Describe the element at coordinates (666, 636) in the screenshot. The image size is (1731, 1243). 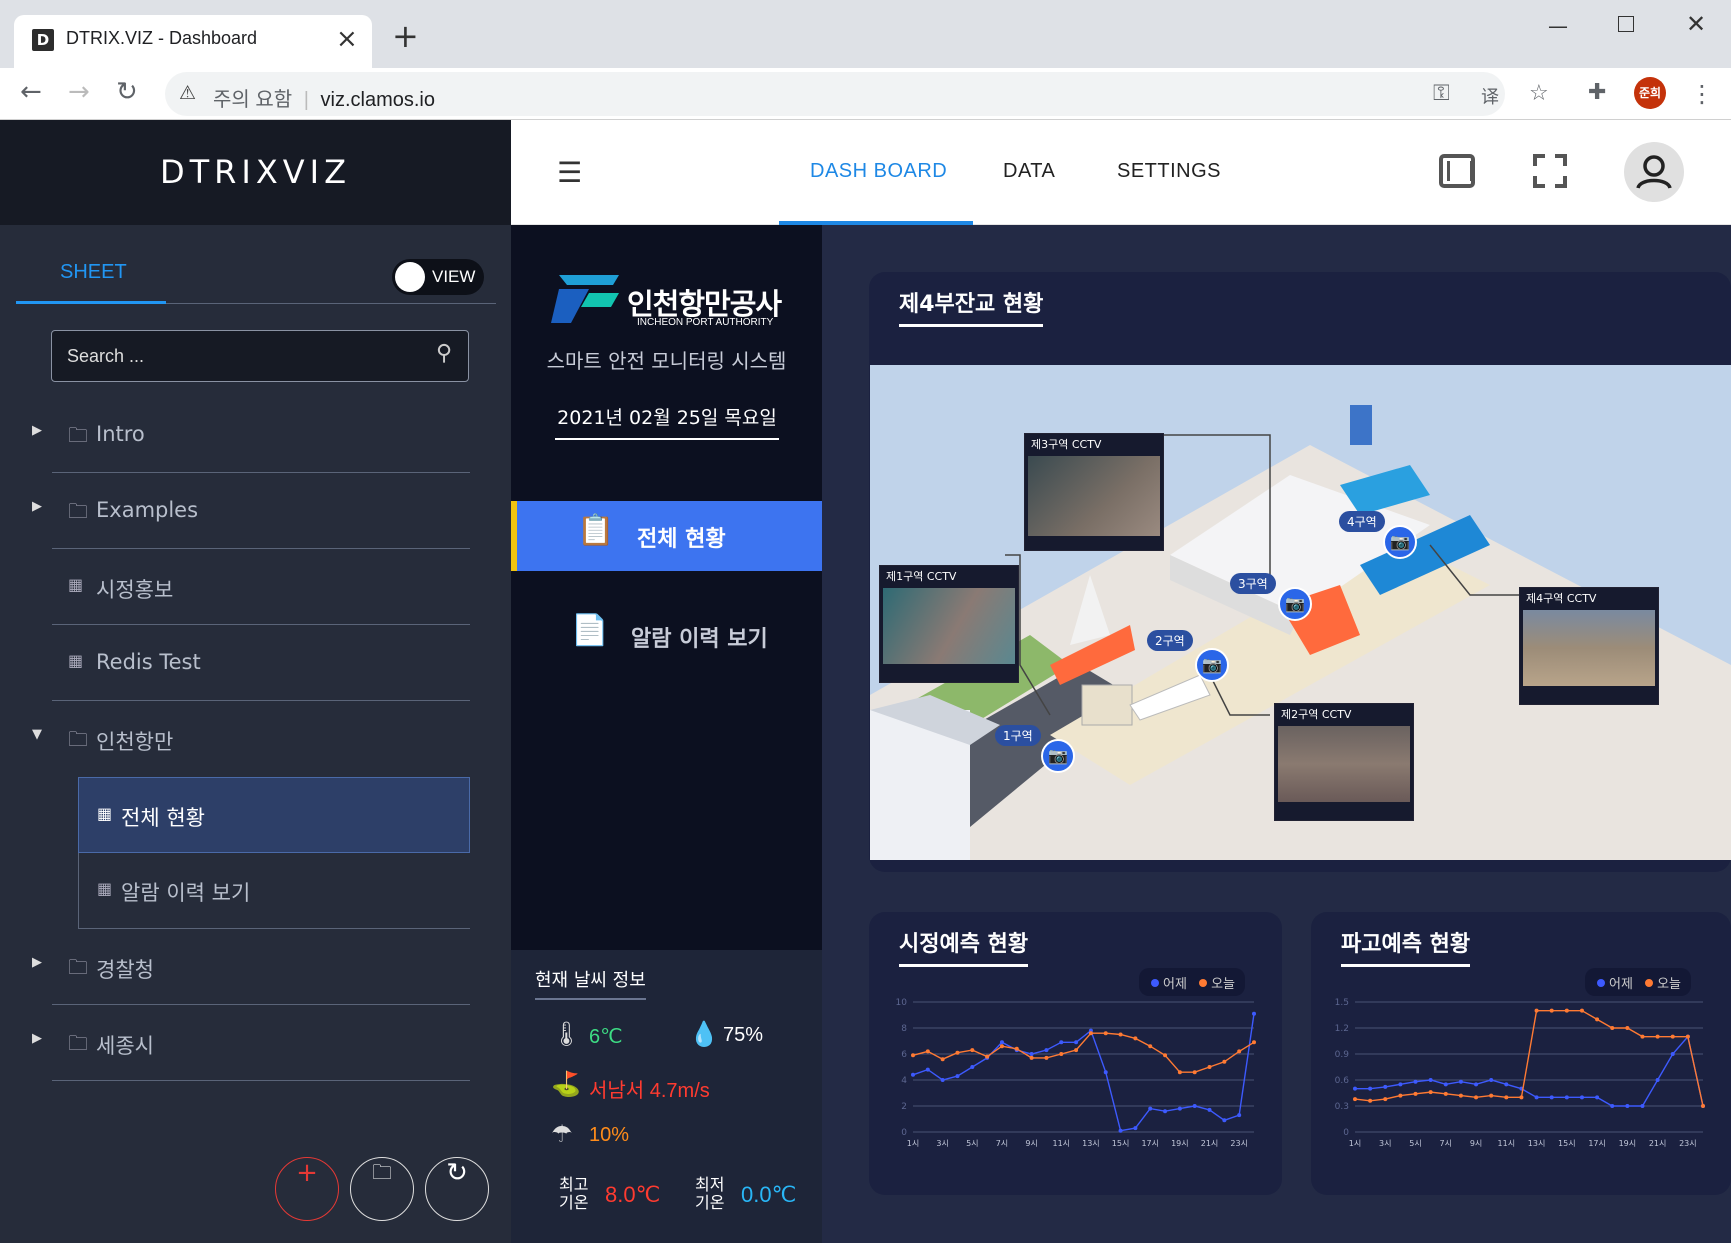
I see `menu-item-alarm-history: 📄 알람 이력 보기` at that location.